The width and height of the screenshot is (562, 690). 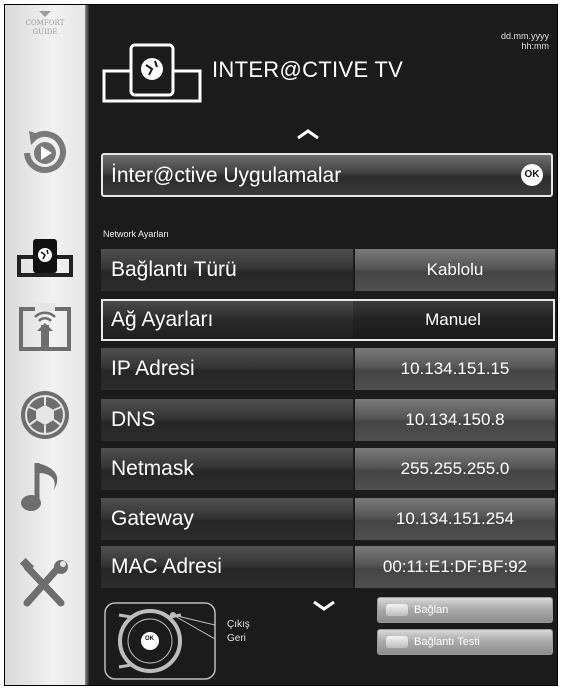 I want to click on row-value: 10.134.151.254, so click(x=455, y=519).